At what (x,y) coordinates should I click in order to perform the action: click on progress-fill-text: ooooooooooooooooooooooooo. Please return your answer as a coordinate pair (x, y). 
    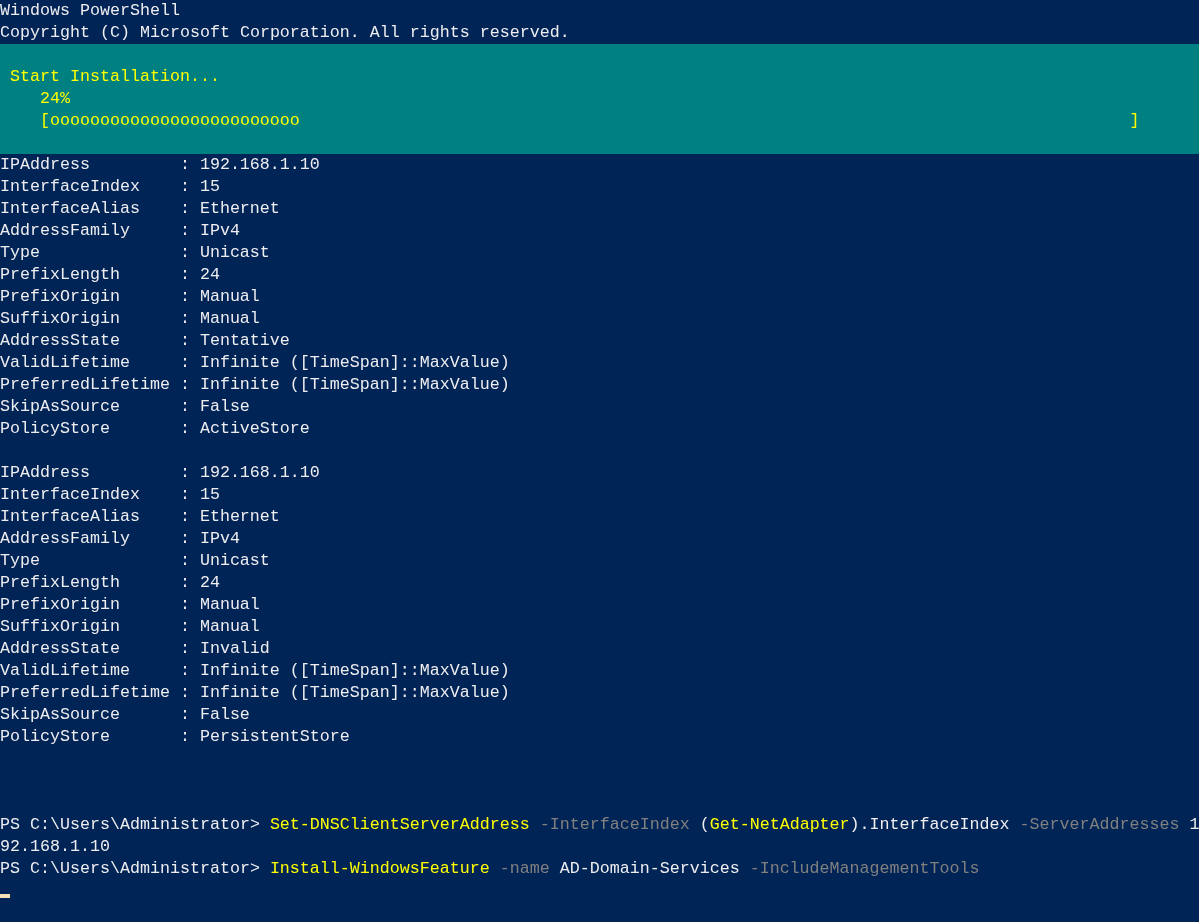
    Looking at the image, I should click on (174, 121).